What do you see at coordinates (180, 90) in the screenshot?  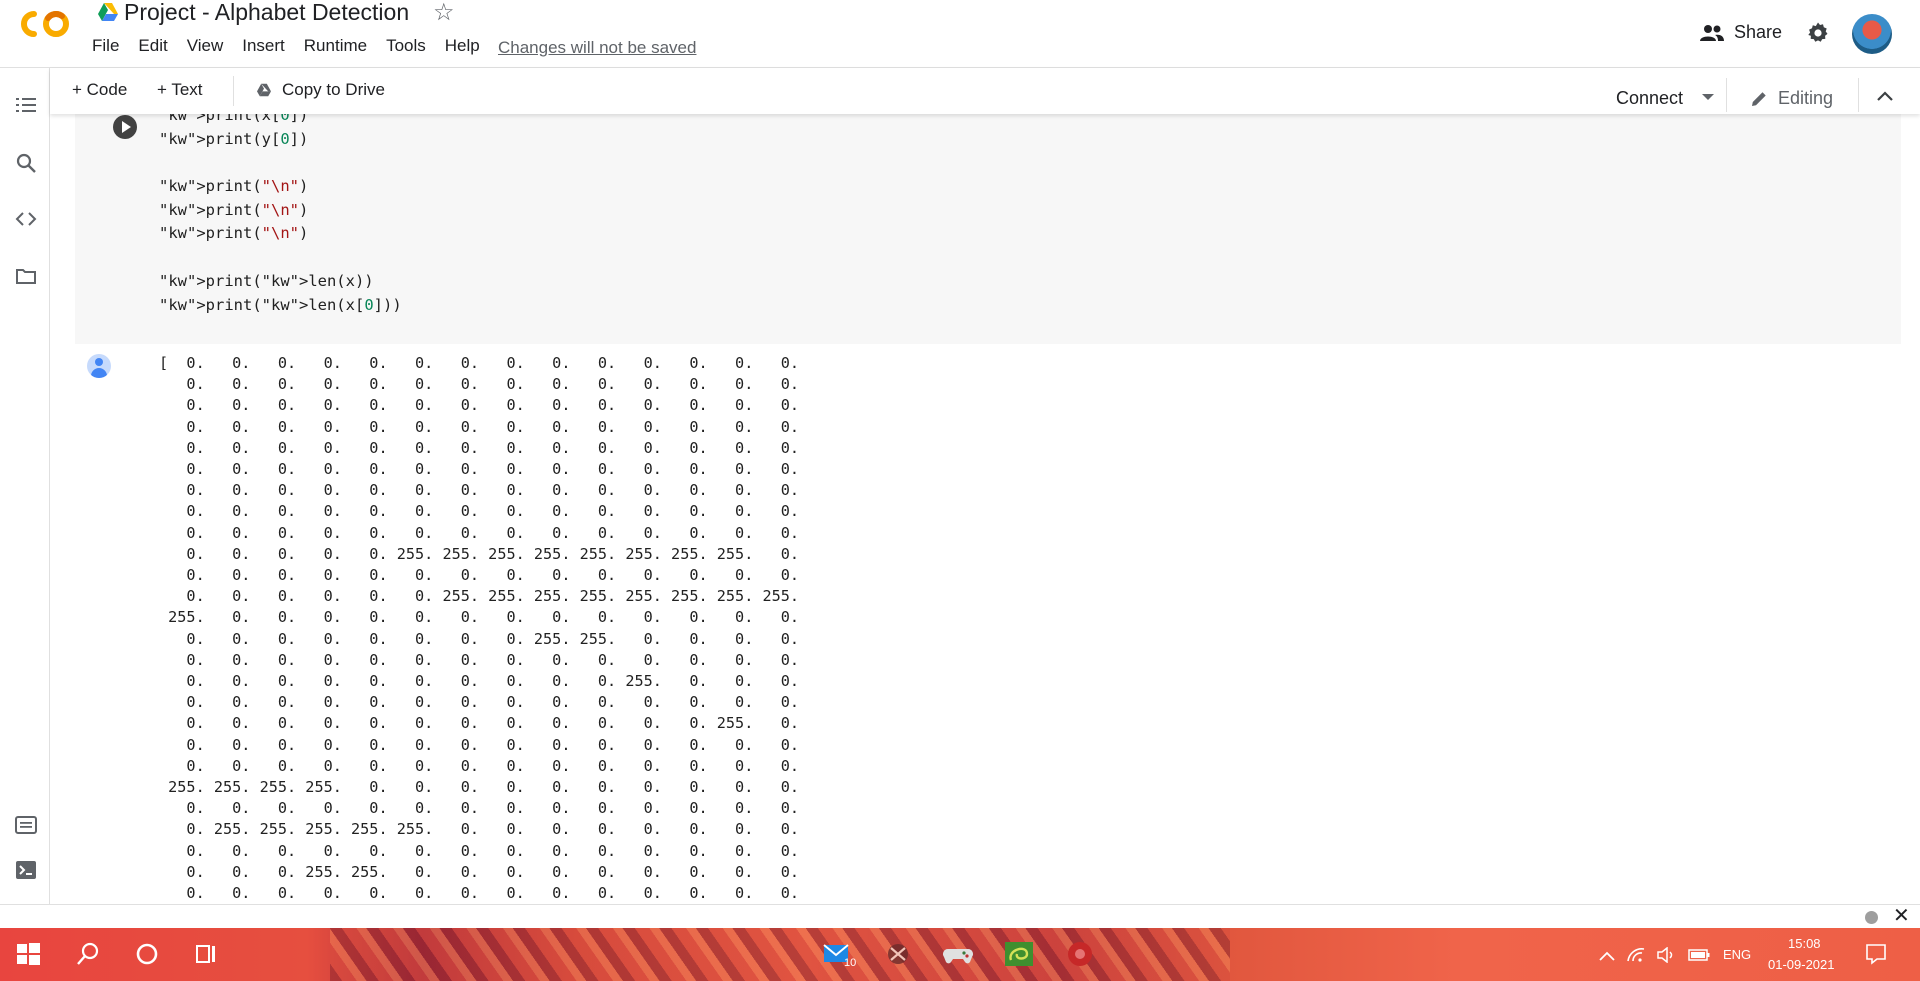 I see `add-text-cell-button: + Text` at bounding box center [180, 90].